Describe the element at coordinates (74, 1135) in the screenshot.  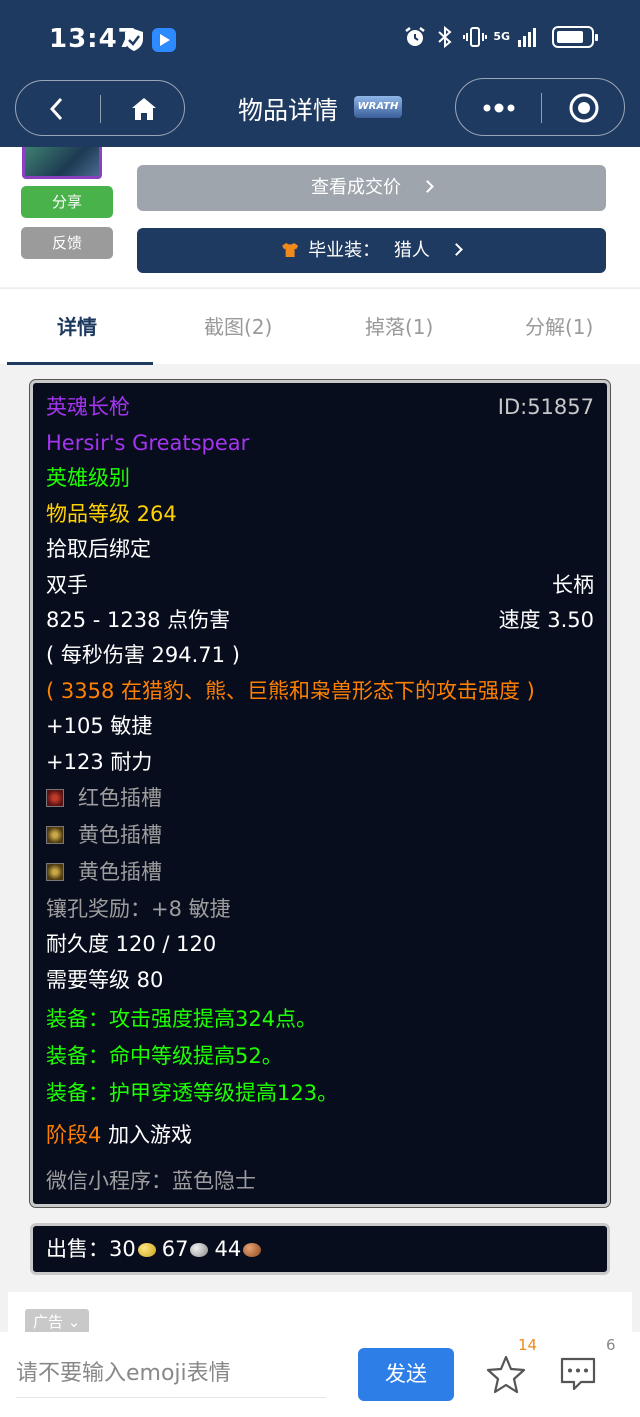
I see `phase-label: 阶段4` at that location.